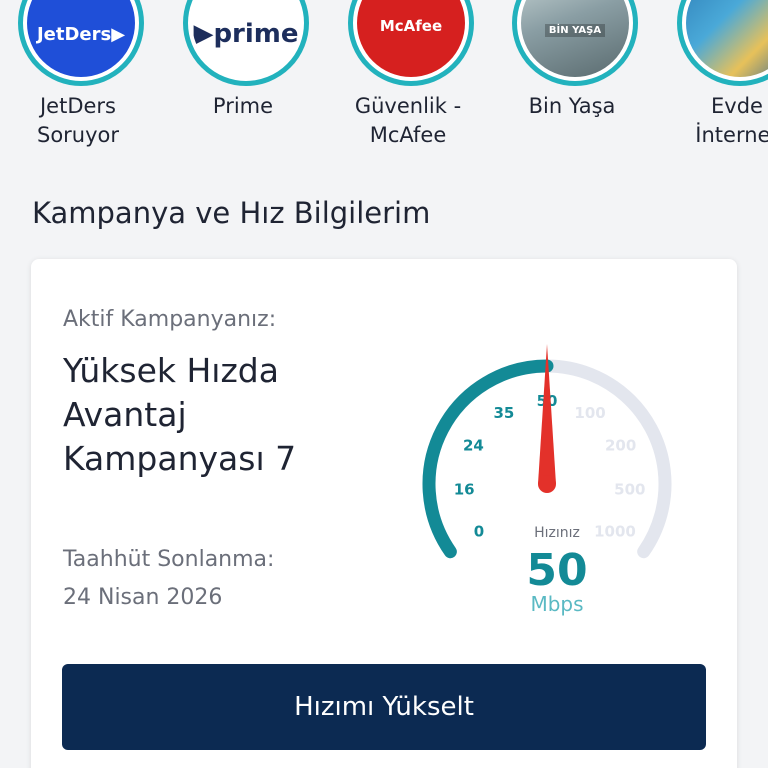  I want to click on prime-logo-text: ▶prime, so click(246, 34).